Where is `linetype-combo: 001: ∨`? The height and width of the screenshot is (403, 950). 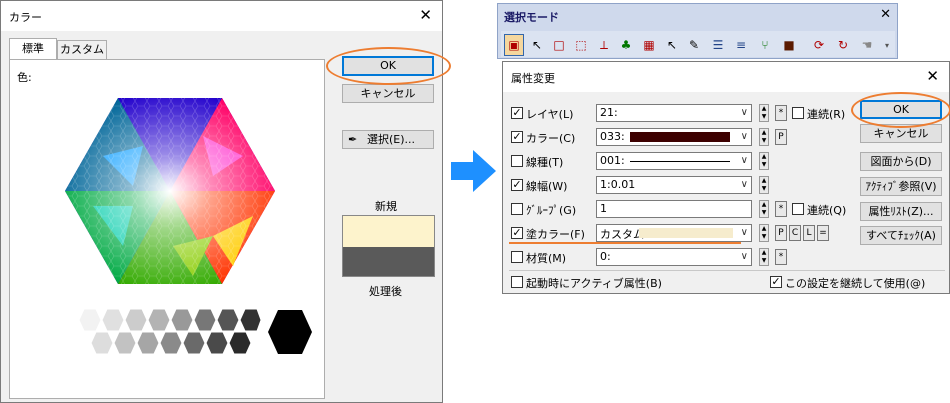 linetype-combo: 001: ∨ is located at coordinates (674, 161).